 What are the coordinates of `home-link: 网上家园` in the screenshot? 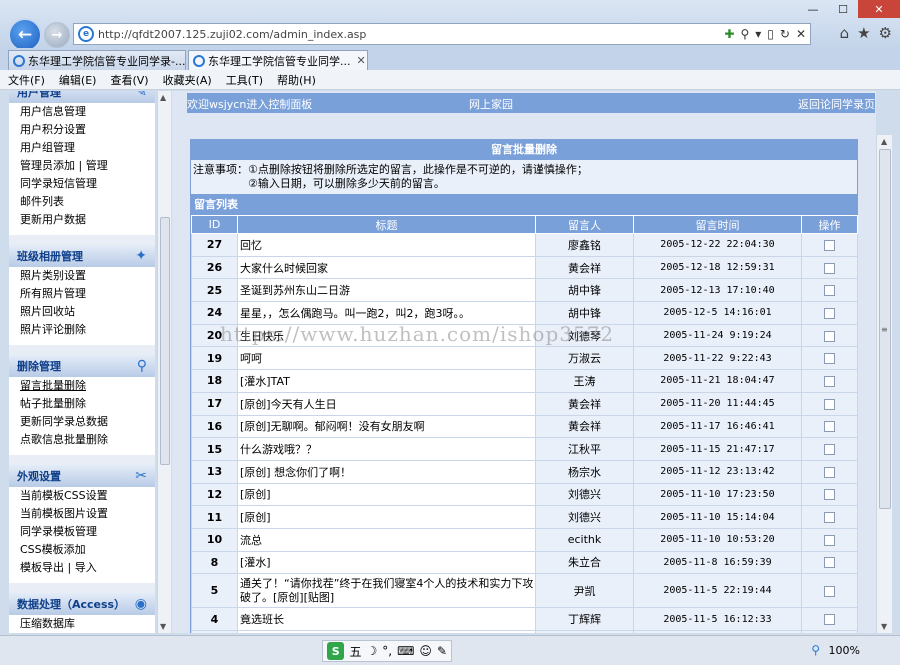 It's located at (491, 104).